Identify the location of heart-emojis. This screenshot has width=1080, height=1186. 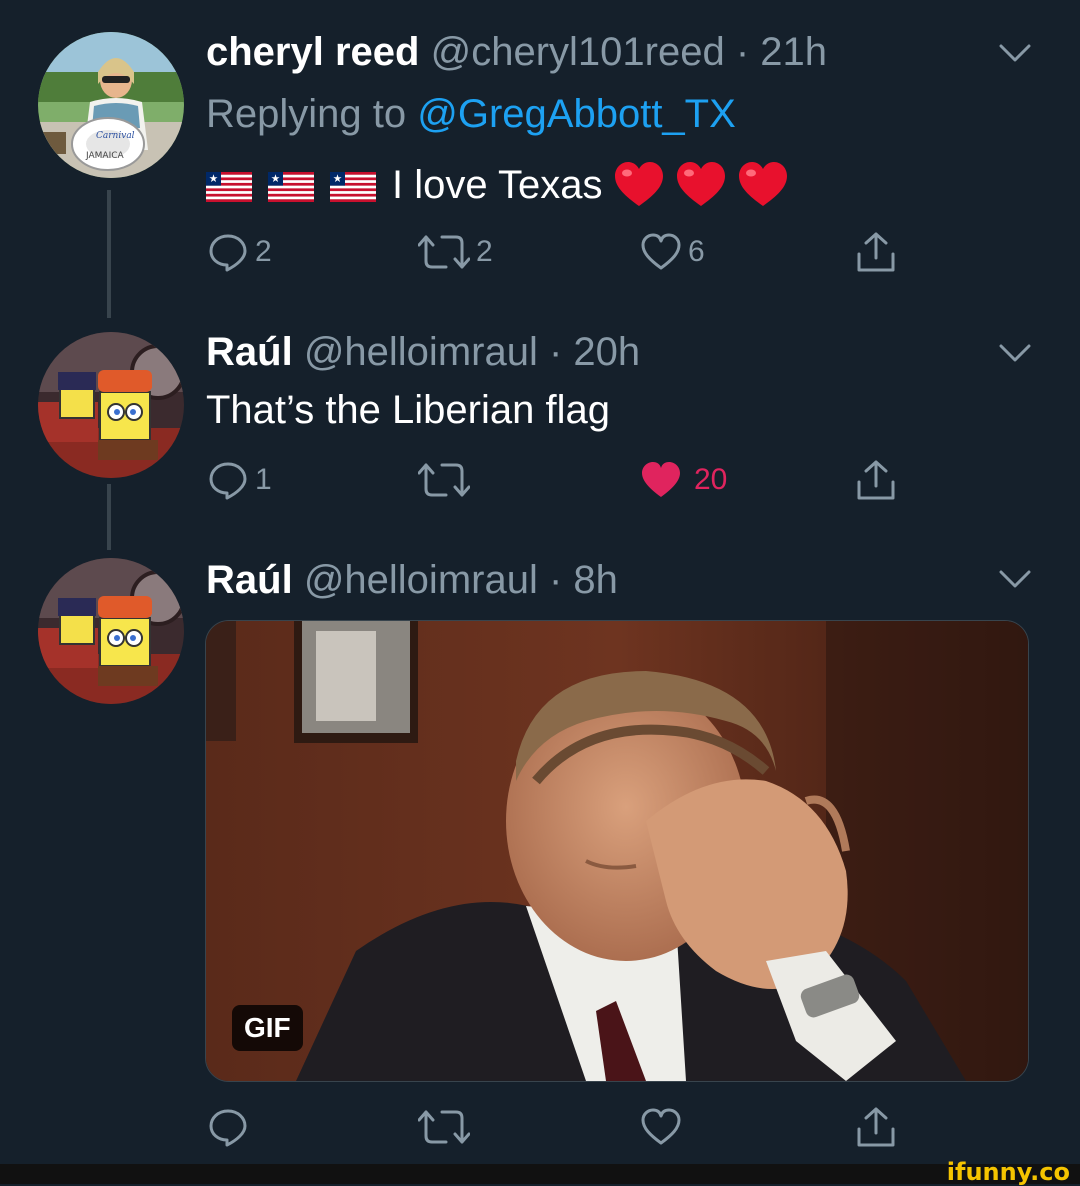
(696, 184).